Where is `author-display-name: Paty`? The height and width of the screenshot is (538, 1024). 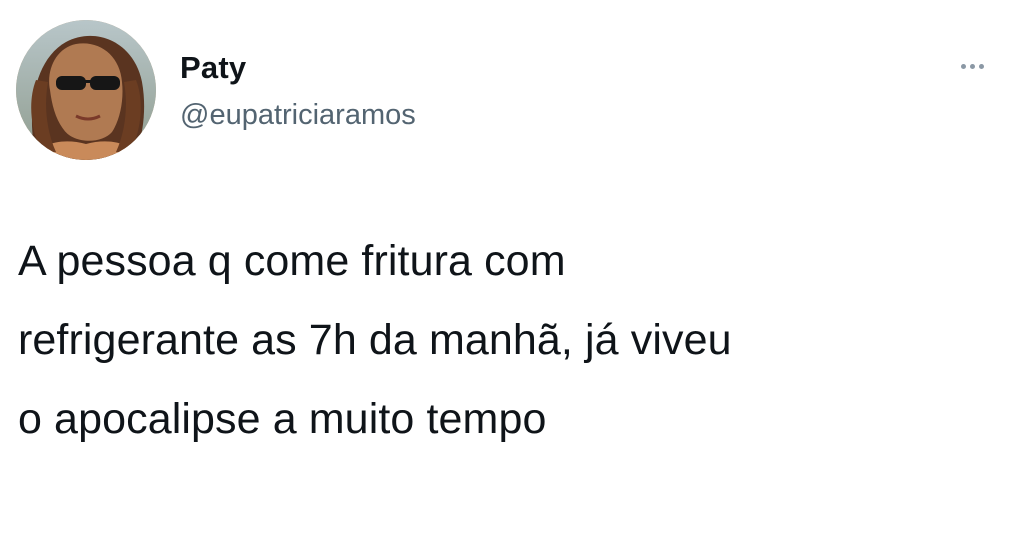
author-display-name: Paty is located at coordinates (213, 68).